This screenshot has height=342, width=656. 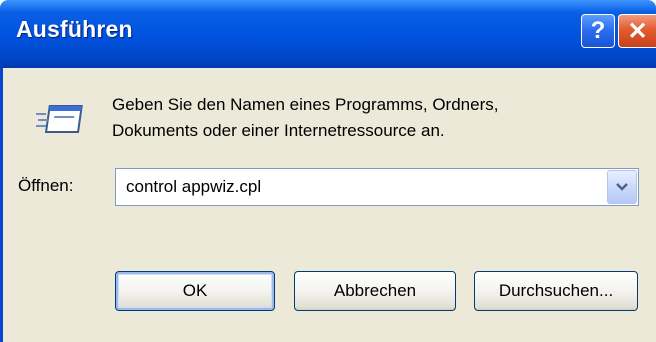 I want to click on ok-button-label: OK, so click(x=195, y=290).